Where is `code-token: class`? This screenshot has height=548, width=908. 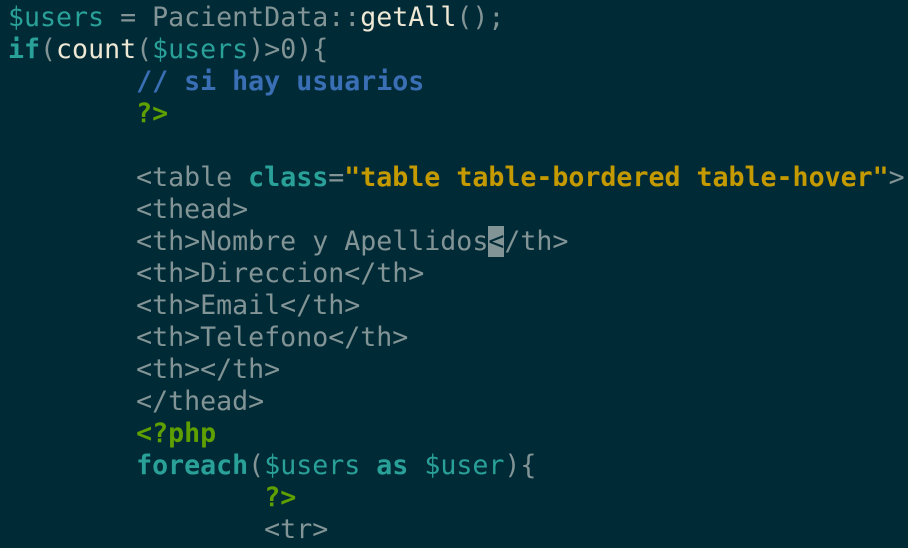 code-token: class is located at coordinates (288, 177).